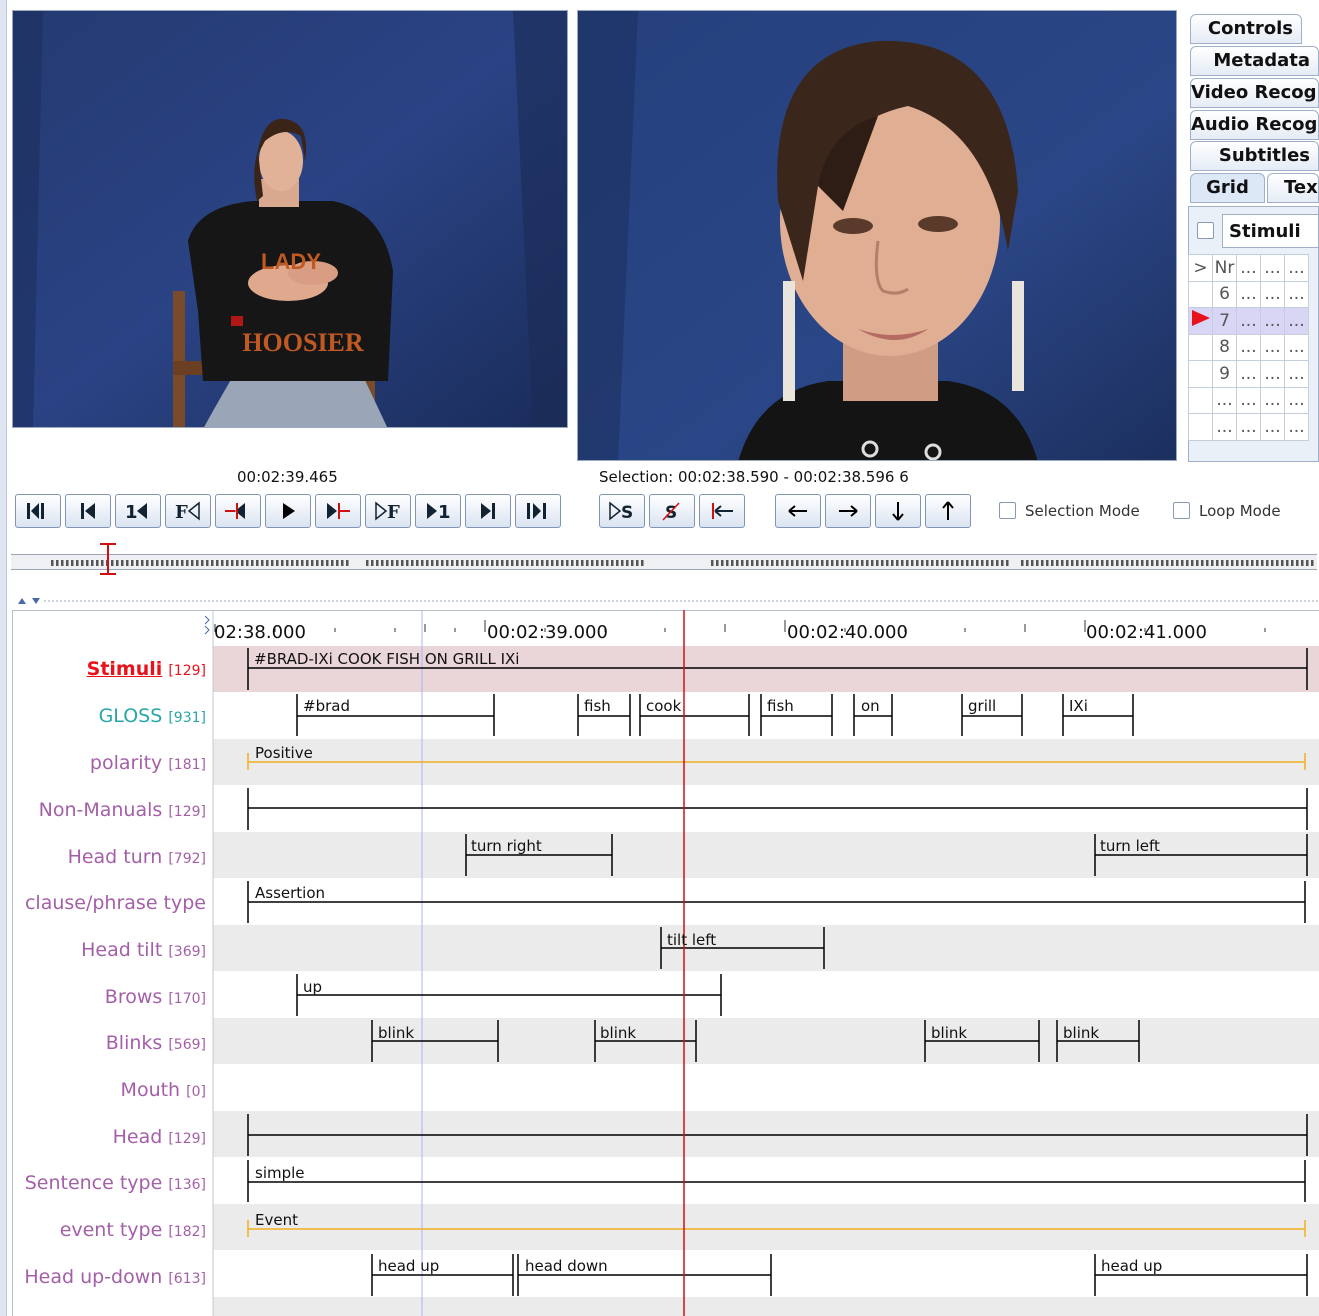 The width and height of the screenshot is (1319, 1316). What do you see at coordinates (1205, 230) in the screenshot?
I see `grid-tier-checkbox` at bounding box center [1205, 230].